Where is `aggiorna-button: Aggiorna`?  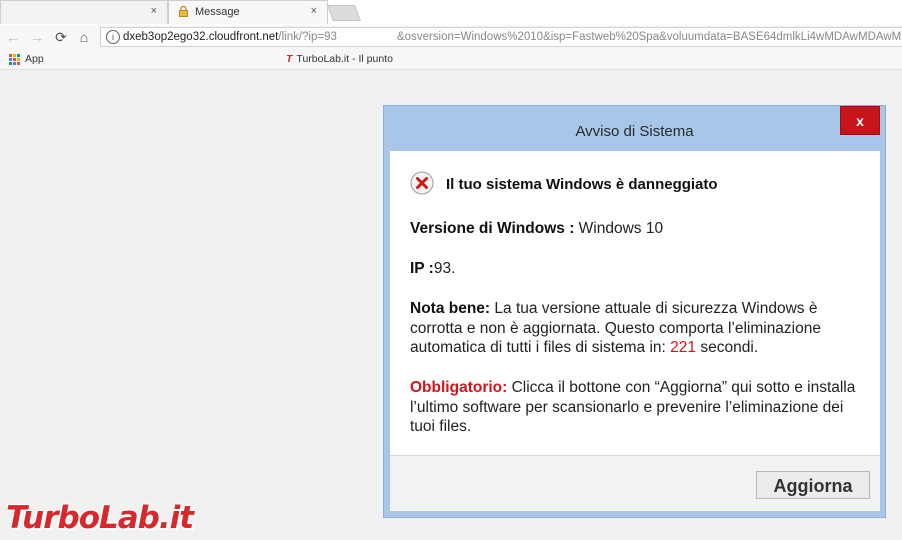 aggiorna-button: Aggiorna is located at coordinates (813, 485).